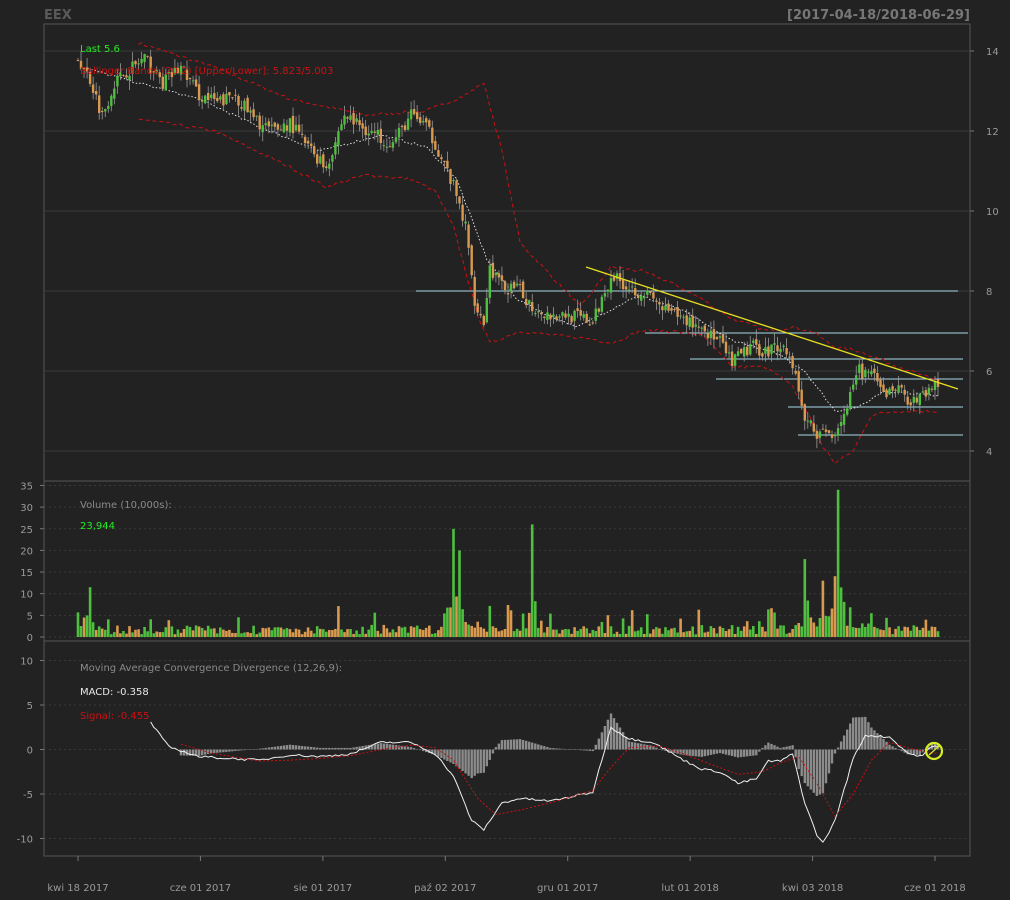 The width and height of the screenshot is (1010, 900). I want to click on volume-tick-label: 5, so click(30, 616).